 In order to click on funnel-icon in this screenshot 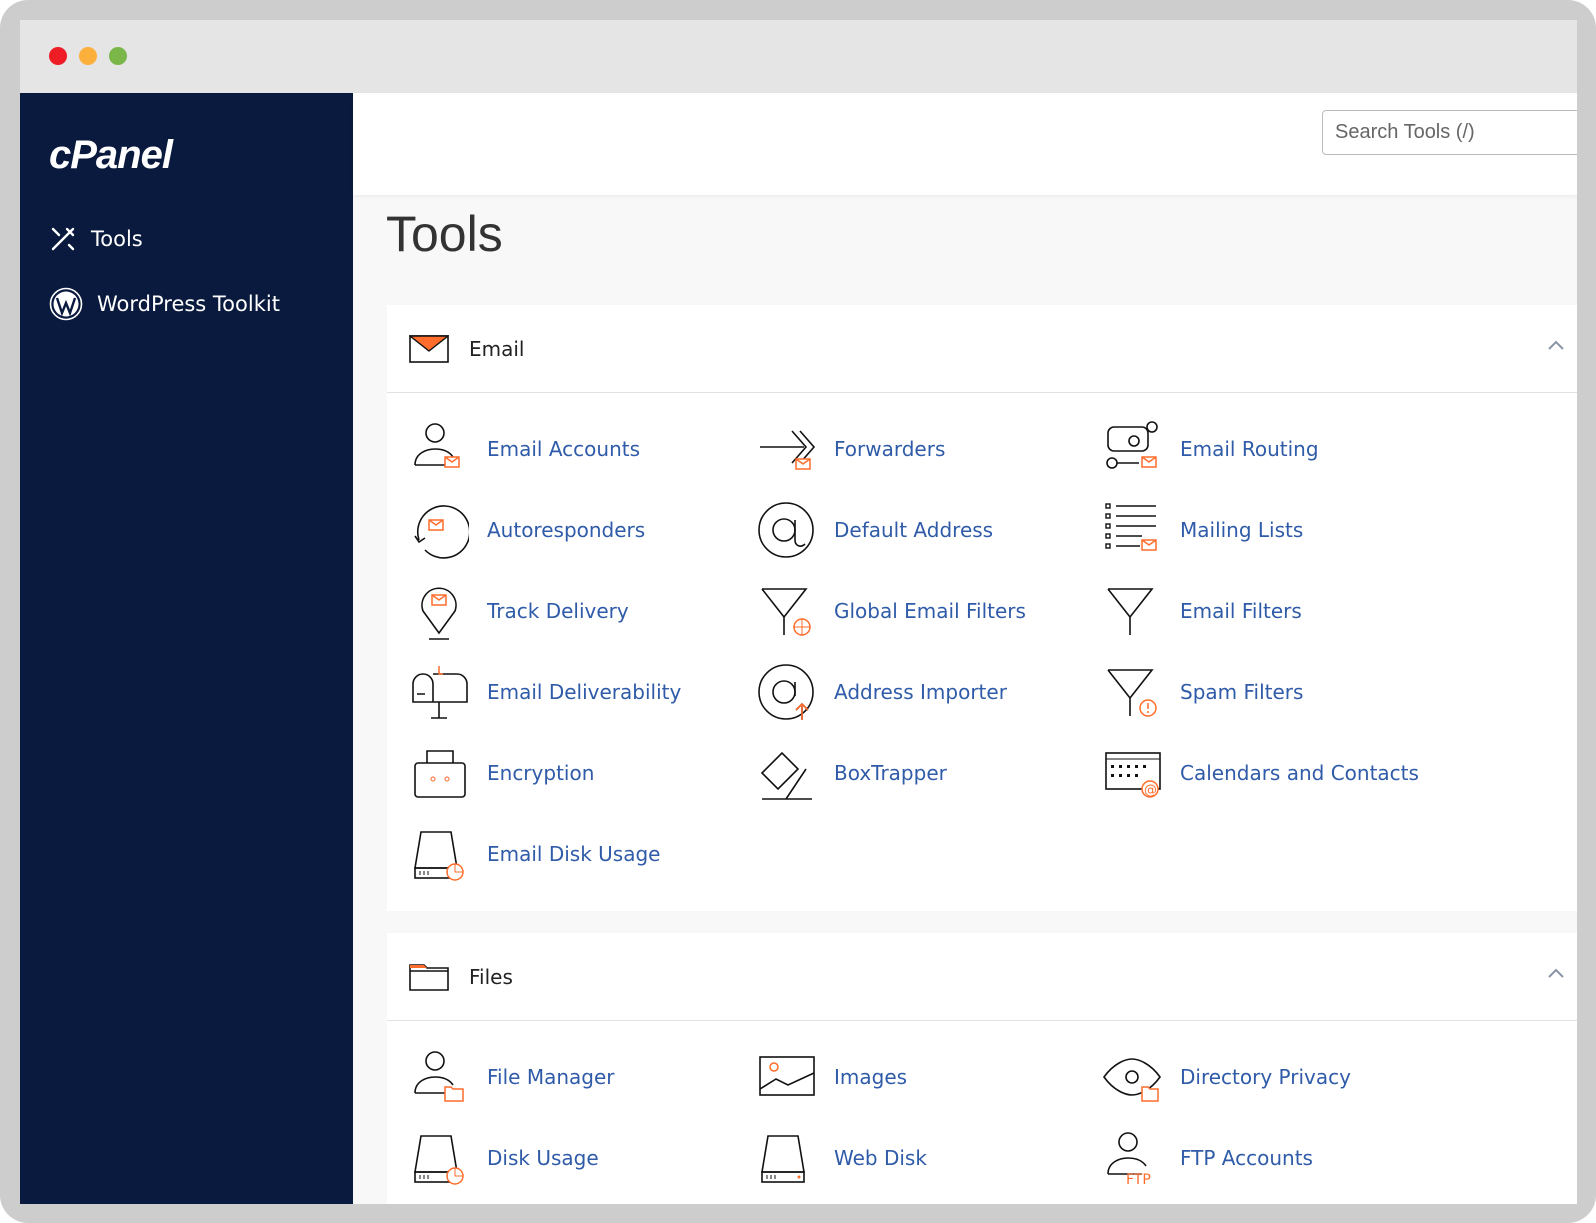, I will do `click(1132, 611)`.